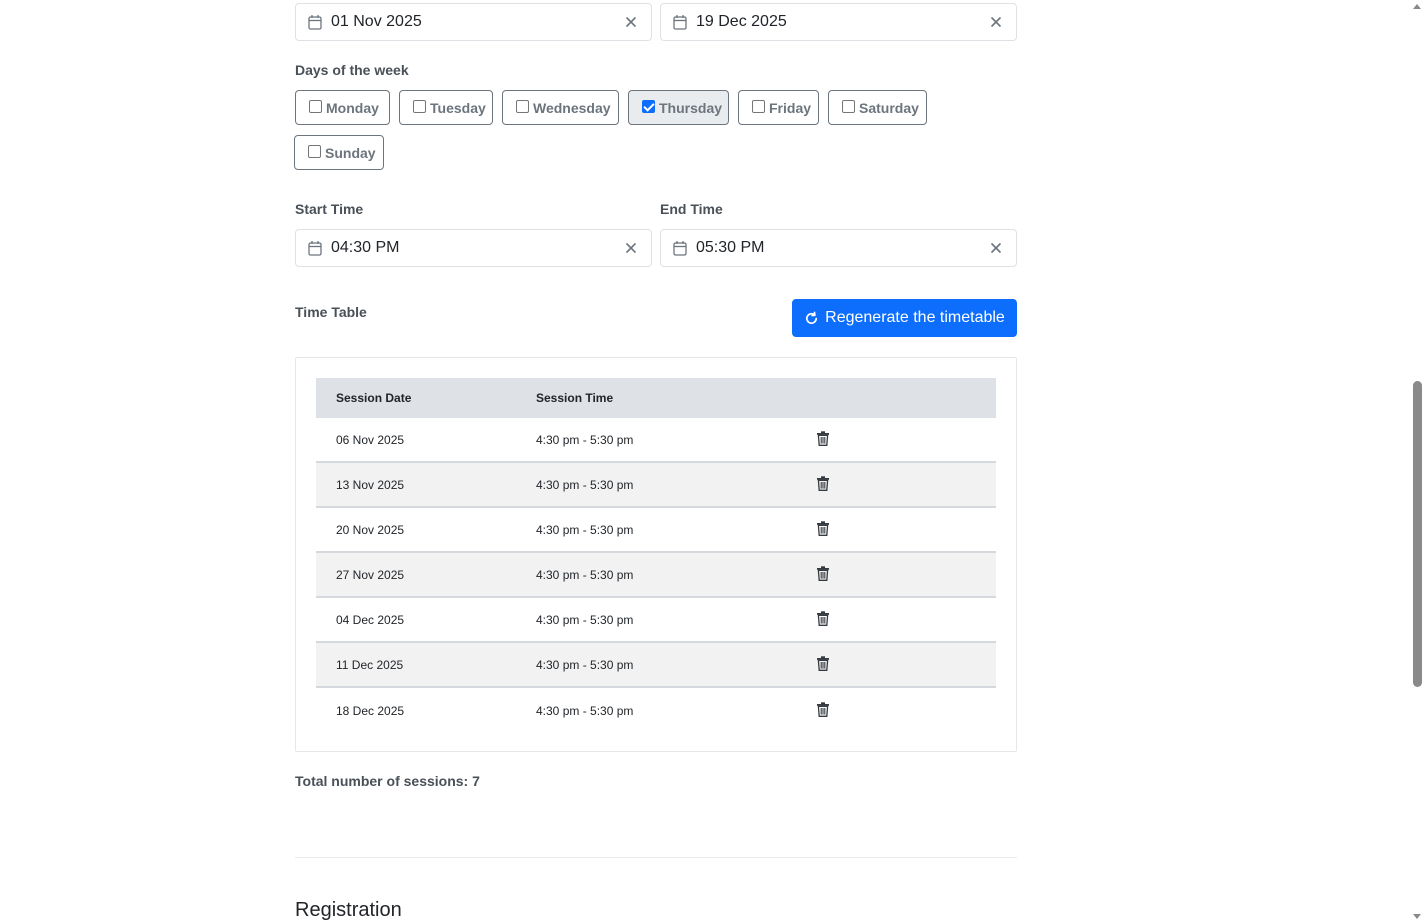  I want to click on table-row: 04 Dec 2025 4:30 pm - 5:30 pm, so click(656, 620).